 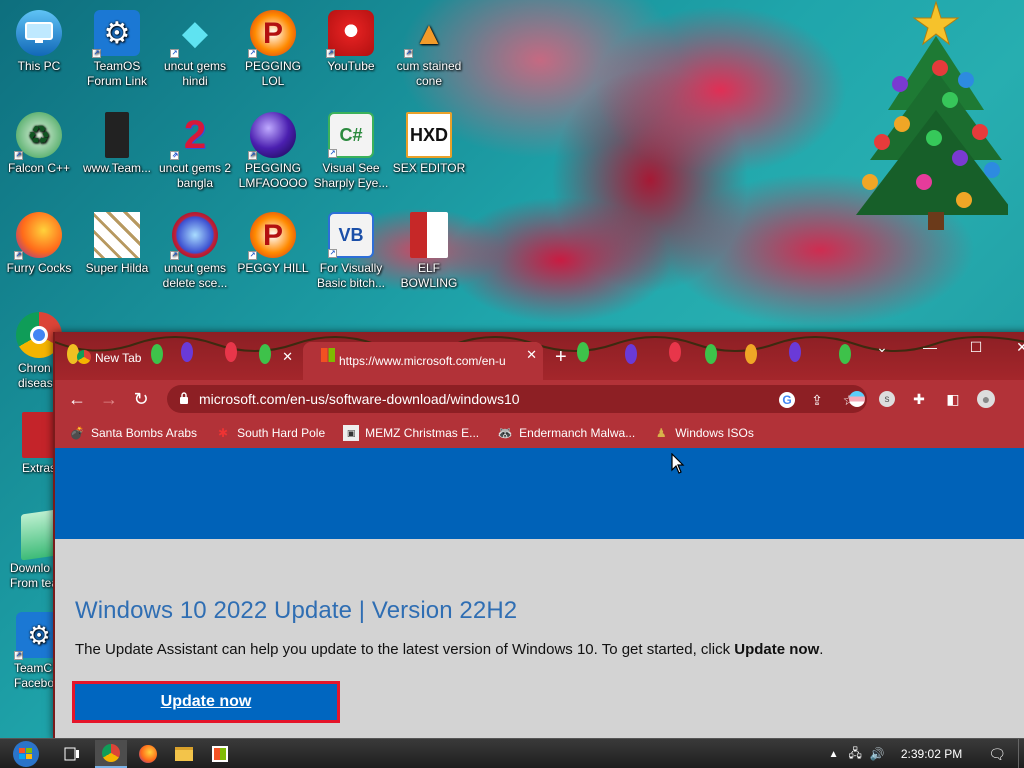 I want to click on tab-title: https://www.microsoft.com/en-u, so click(x=422, y=361).